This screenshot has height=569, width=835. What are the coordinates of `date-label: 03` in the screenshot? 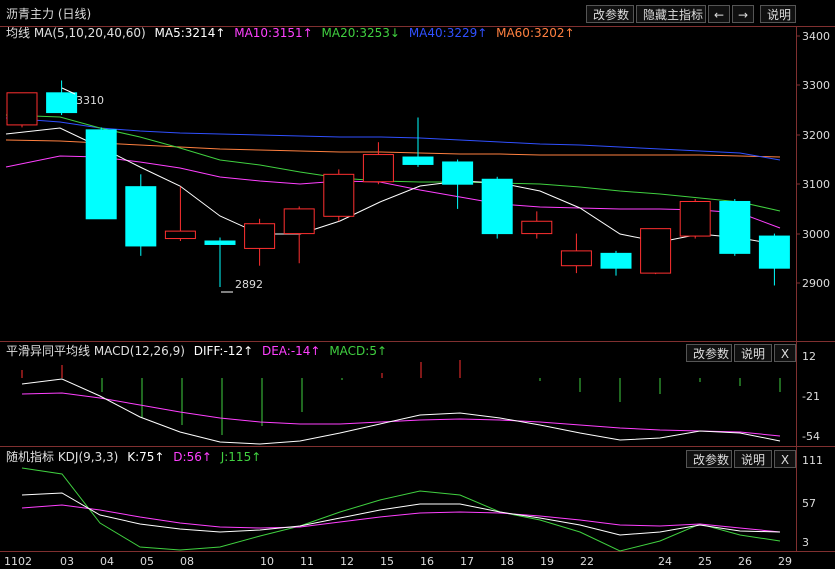 It's located at (67, 561).